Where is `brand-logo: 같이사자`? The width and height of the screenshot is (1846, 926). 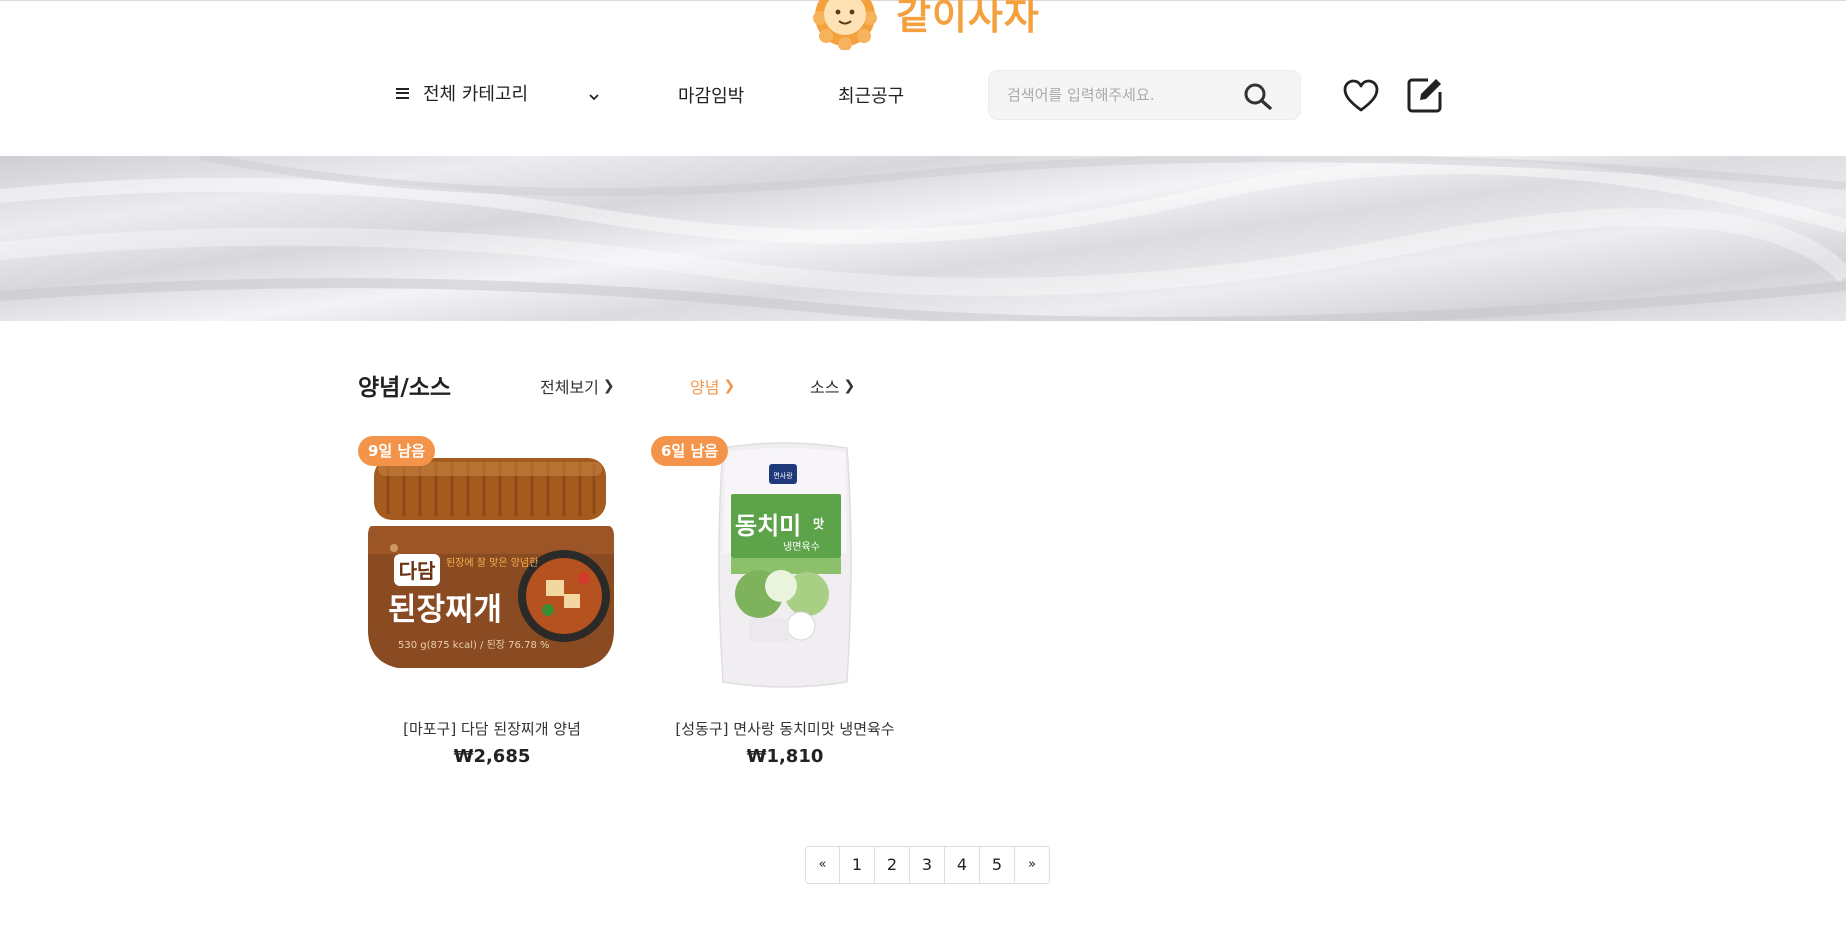 brand-logo: 같이사자 is located at coordinates (926, 25).